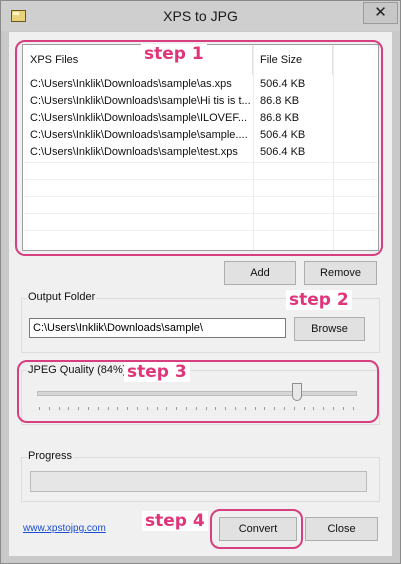 The image size is (401, 564). Describe the element at coordinates (64, 528) in the screenshot. I see `website-link: www.xpstojpg.com` at that location.